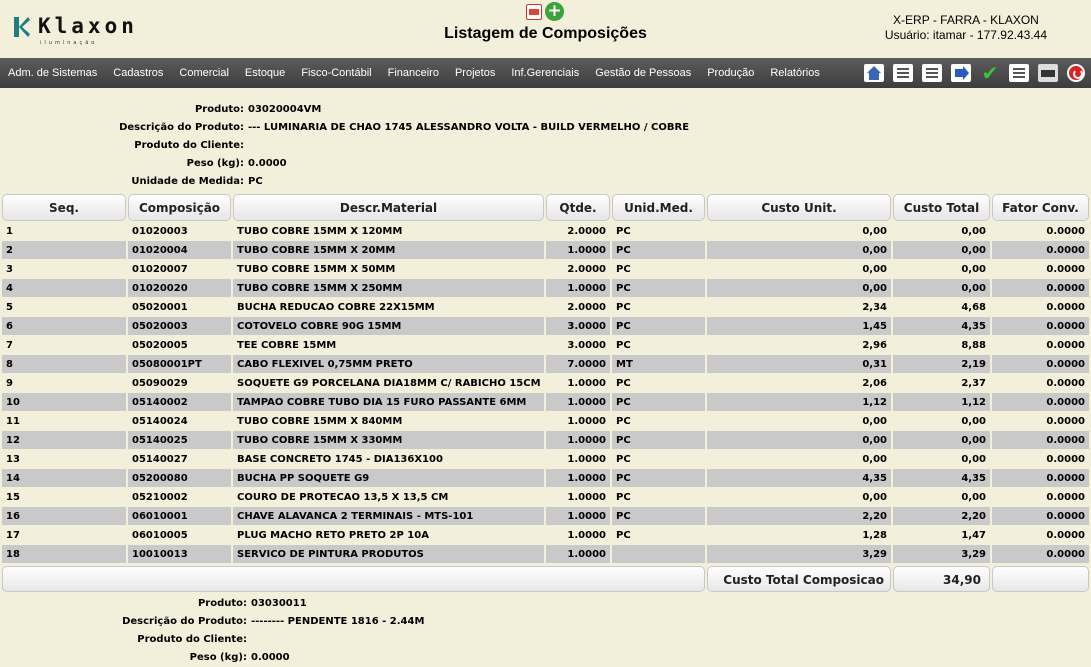  Describe the element at coordinates (388, 250) in the screenshot. I see `cell-descr-material: TUBO COBRE 15MM X 20MM` at that location.